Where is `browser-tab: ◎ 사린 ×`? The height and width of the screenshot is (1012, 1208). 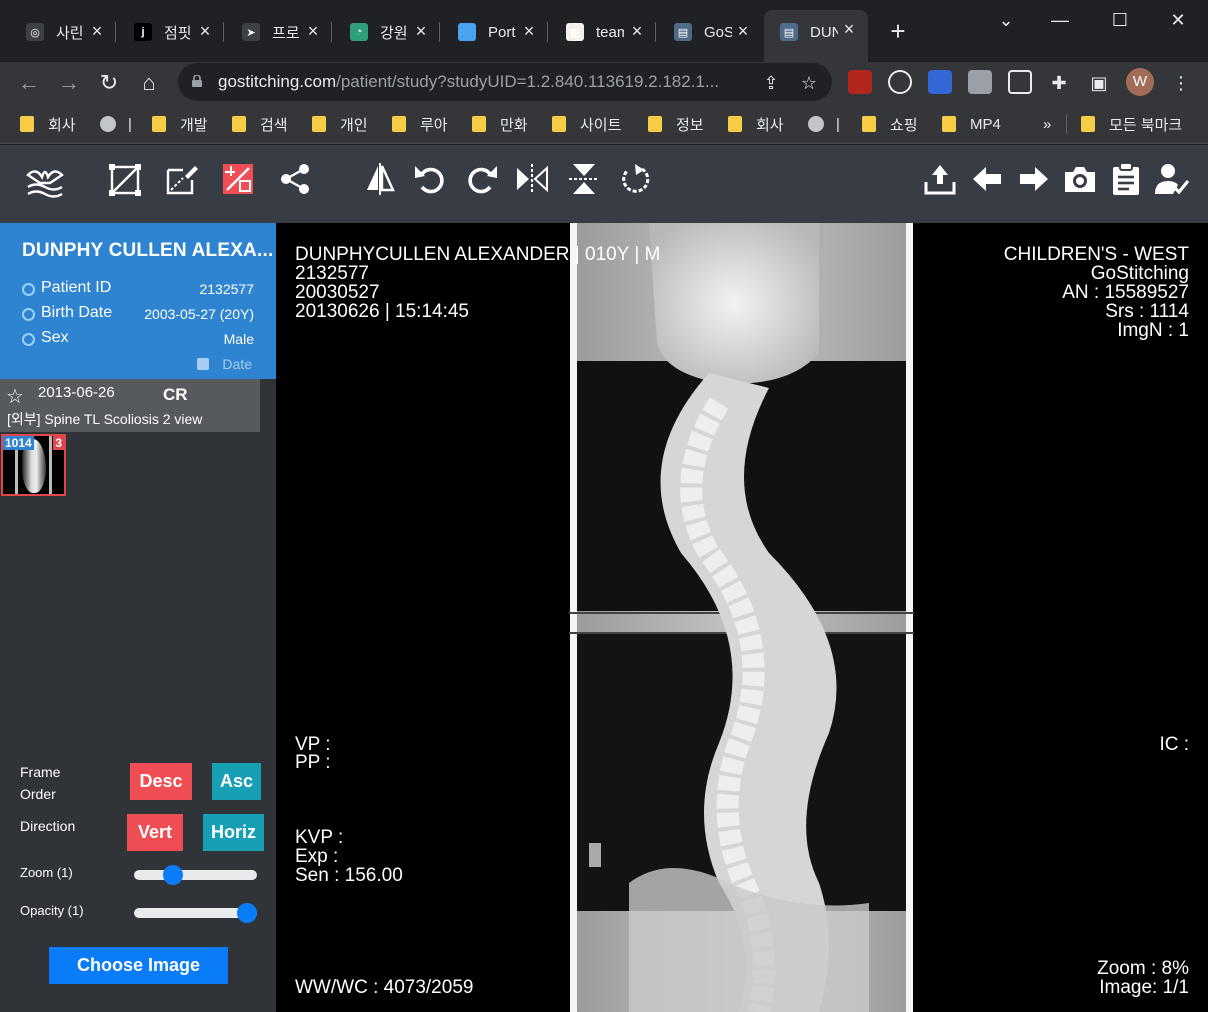 browser-tab: ◎ 사린 × is located at coordinates (63, 32).